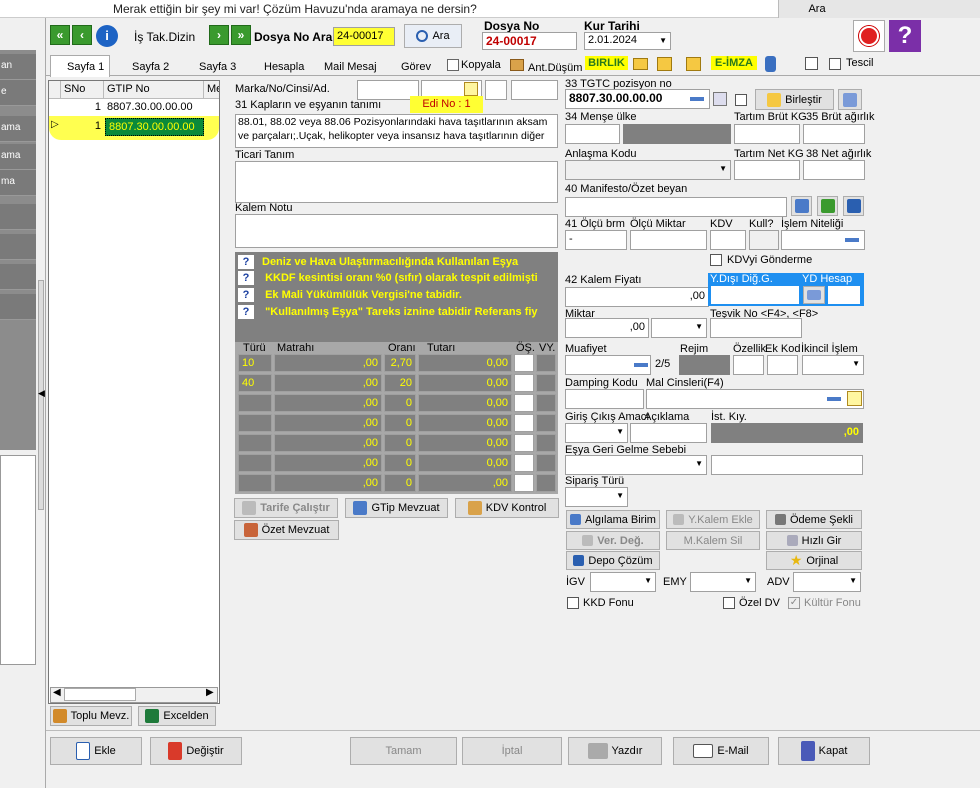 This screenshot has height=788, width=980. What do you see at coordinates (814, 295) in the screenshot?
I see `yd-calc-button` at bounding box center [814, 295].